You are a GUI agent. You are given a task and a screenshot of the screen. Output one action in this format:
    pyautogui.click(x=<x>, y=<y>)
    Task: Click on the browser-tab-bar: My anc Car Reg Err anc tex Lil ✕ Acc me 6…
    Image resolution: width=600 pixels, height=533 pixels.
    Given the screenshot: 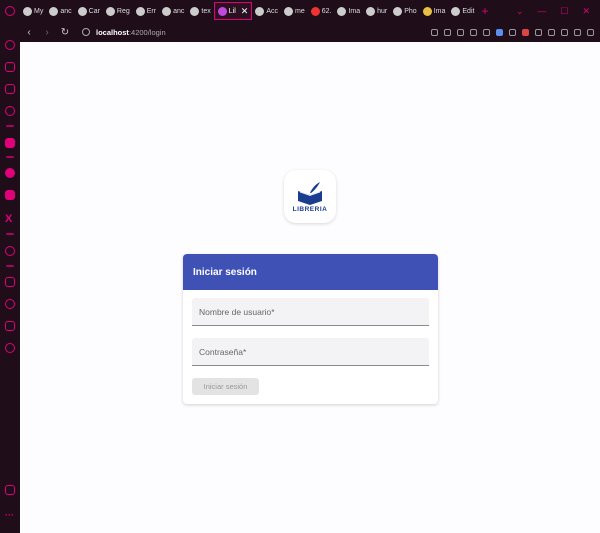 What is the action you would take?
    pyautogui.click(x=300, y=11)
    